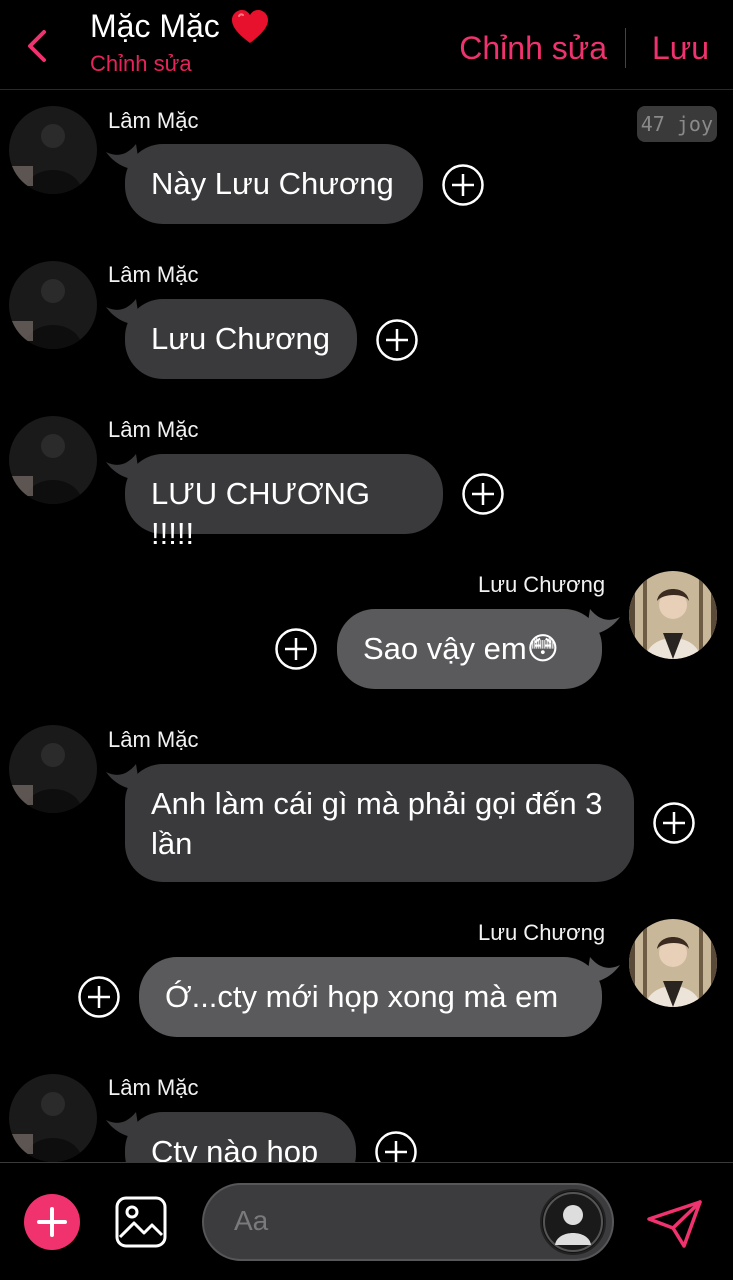 This screenshot has width=733, height=1280. I want to click on save-button: Lưu, so click(680, 48).